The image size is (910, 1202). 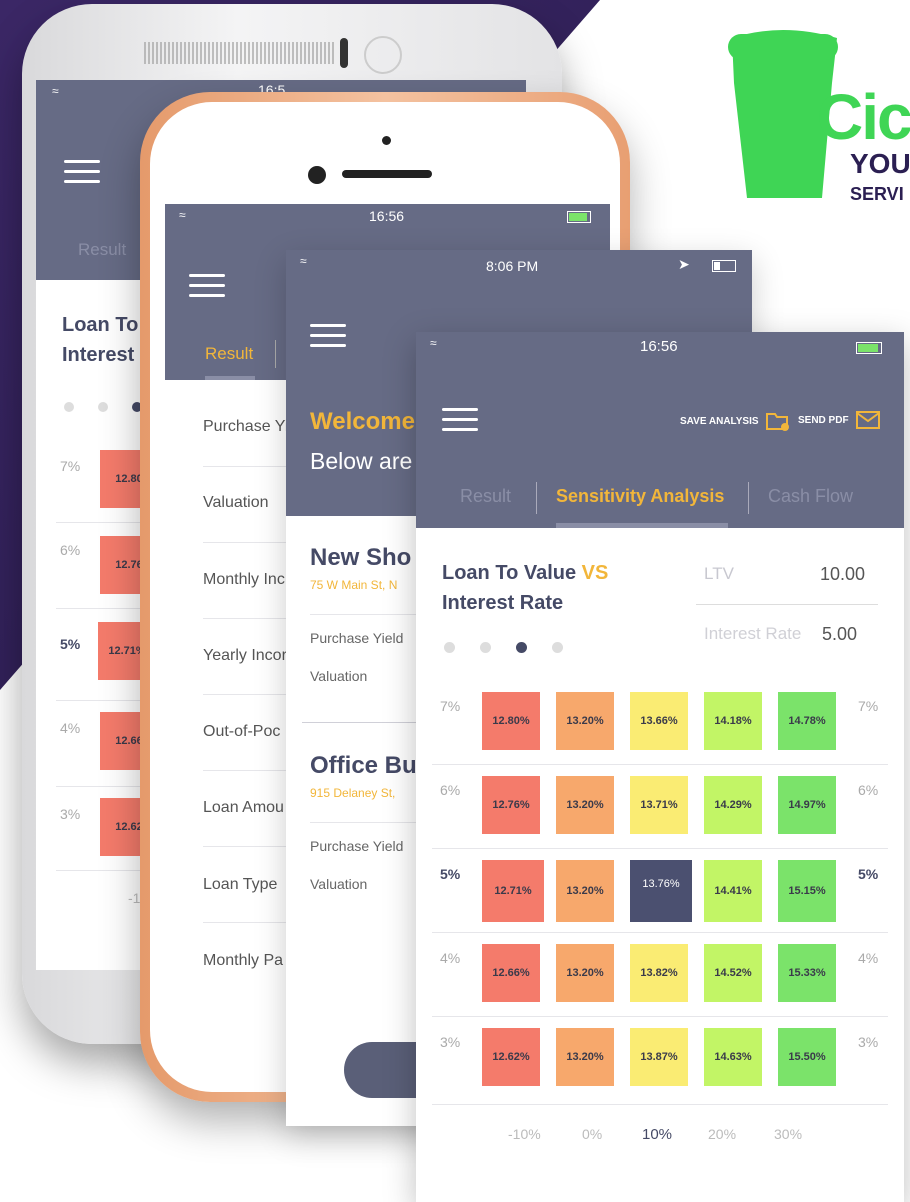 I want to click on x-axis-label: 30%, so click(x=788, y=1134).